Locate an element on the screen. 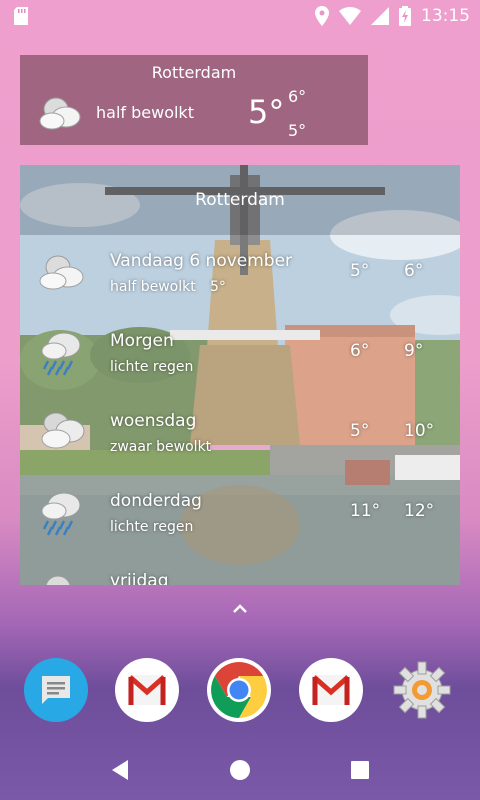 The width and height of the screenshot is (480, 800). day-high-temp: 9° is located at coordinates (414, 351).